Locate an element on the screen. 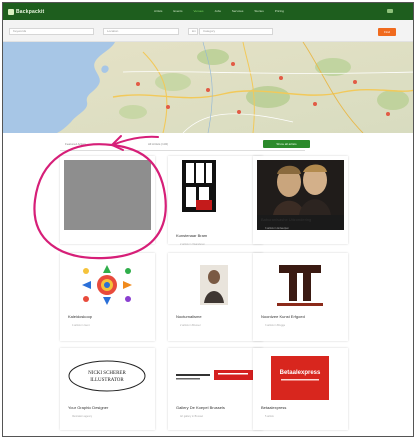 Image resolution: width=417 pixels, height=439 pixels. card-image-red-banner is located at coordinates (215, 387).